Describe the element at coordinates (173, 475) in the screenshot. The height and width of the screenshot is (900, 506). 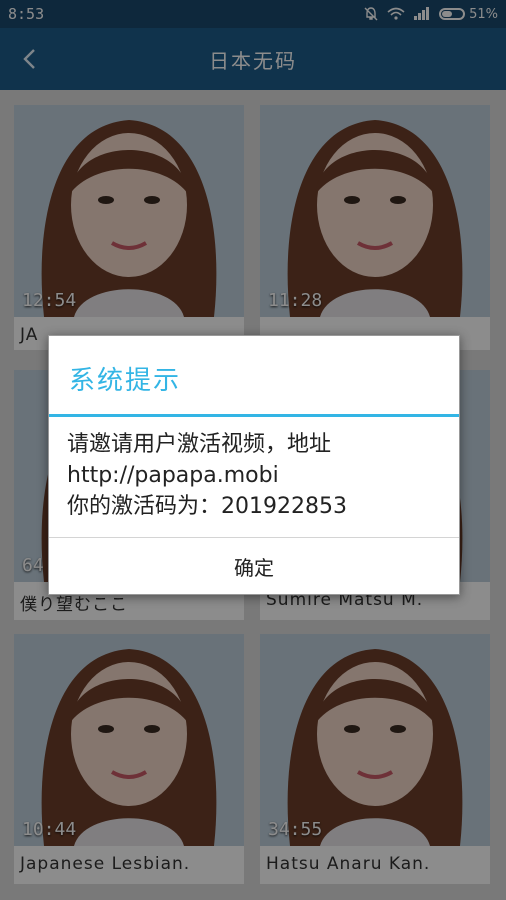
I see `dialog-message-line: http://papapa.mobi` at that location.